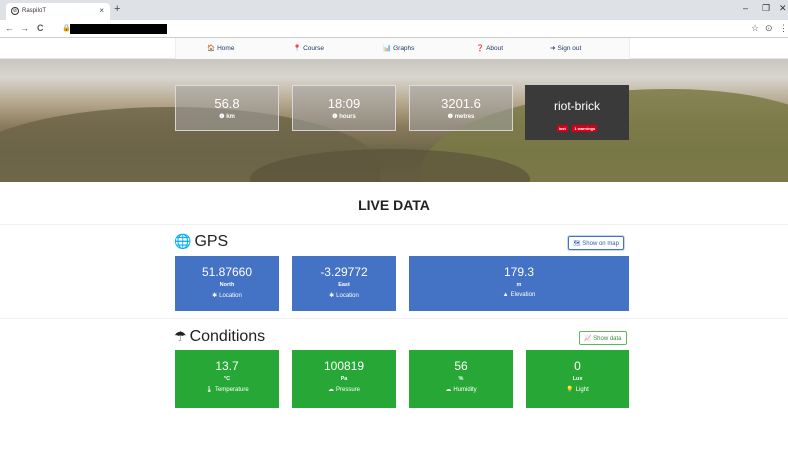  I want to click on temperature-value: 13.7, so click(227, 366).